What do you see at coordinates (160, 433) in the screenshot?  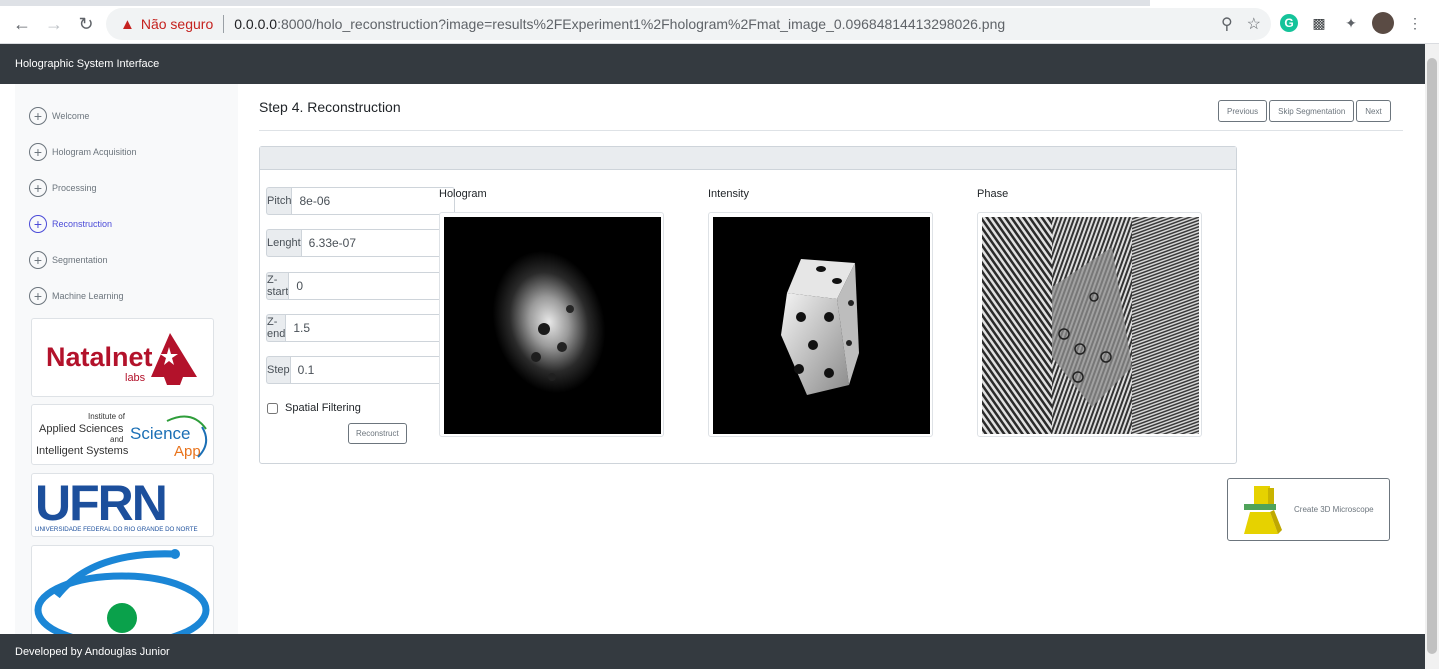 I see `science-app-brand1: Science` at bounding box center [160, 433].